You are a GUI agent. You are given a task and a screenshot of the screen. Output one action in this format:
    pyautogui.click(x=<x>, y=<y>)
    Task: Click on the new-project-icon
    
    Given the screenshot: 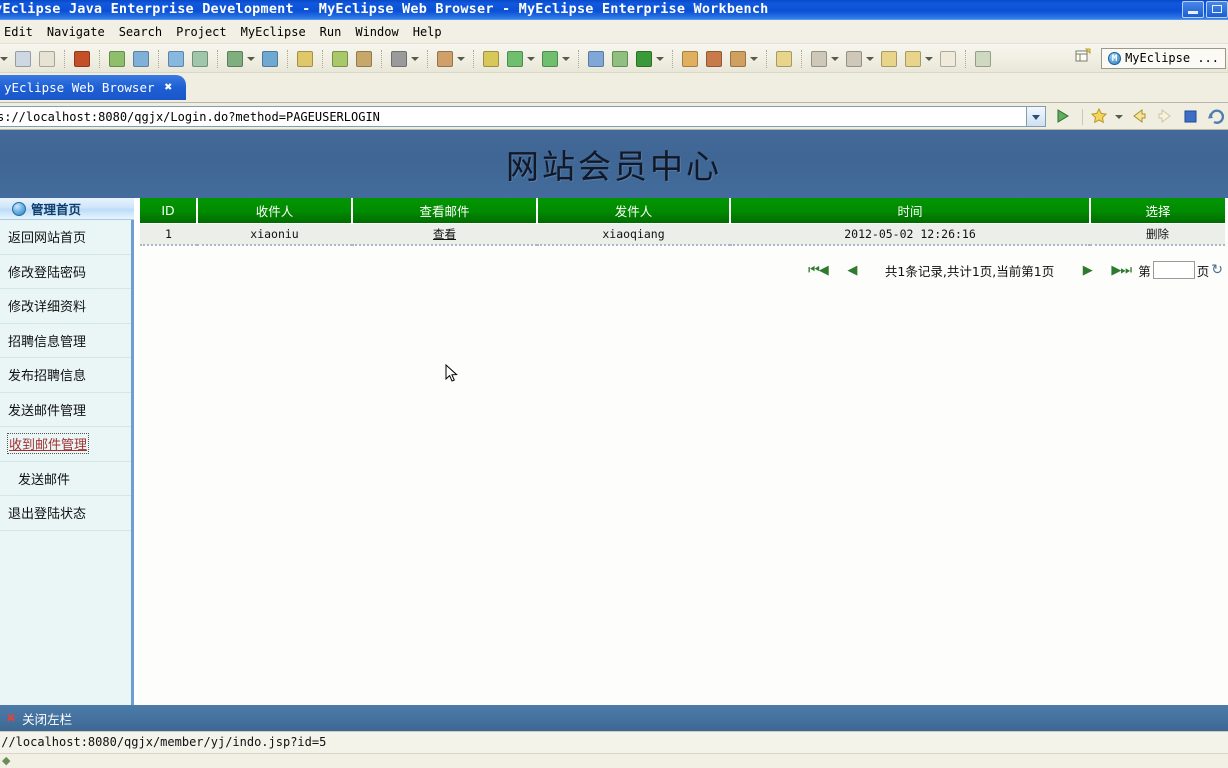 What is the action you would take?
    pyautogui.click(x=620, y=59)
    